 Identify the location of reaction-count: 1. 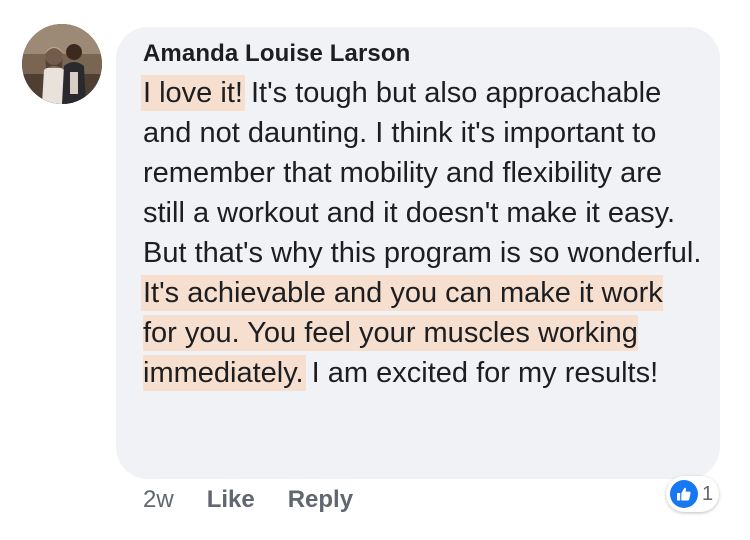
(708, 493).